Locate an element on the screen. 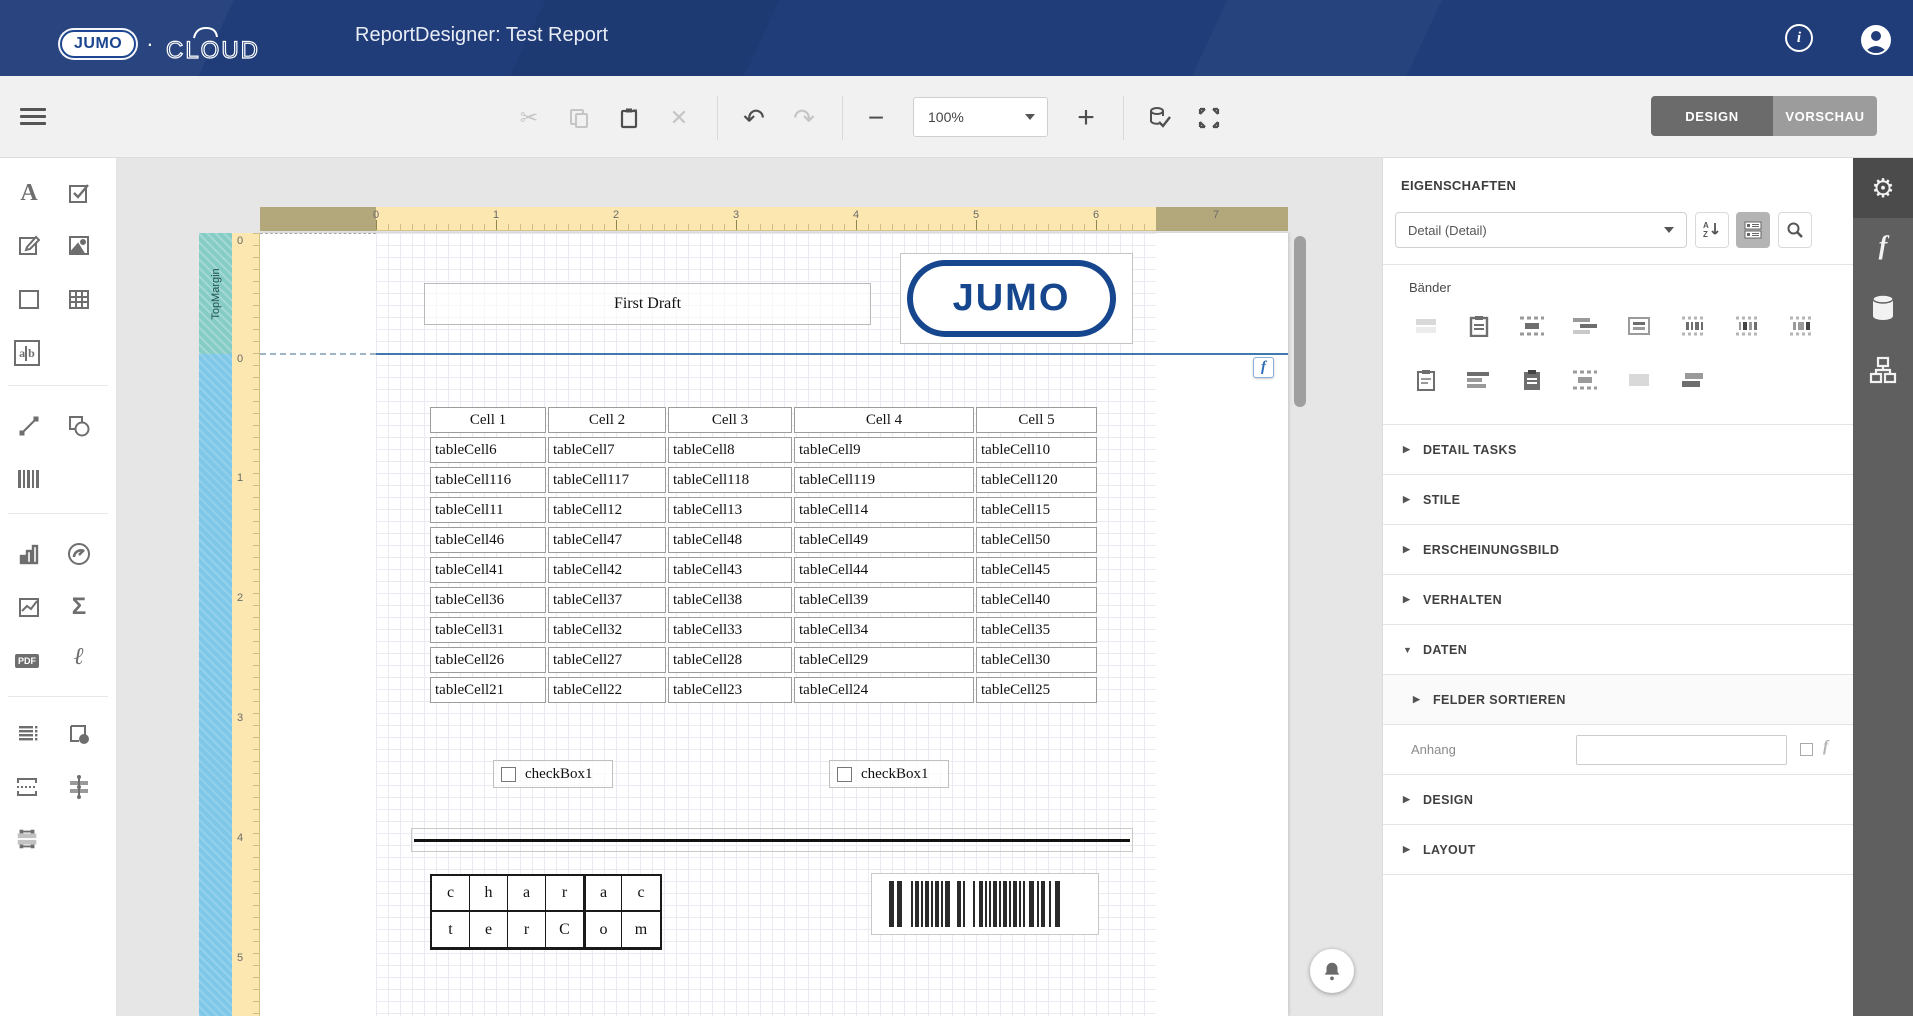 Image resolution: width=1913 pixels, height=1016 pixels. table-cell: tableCell117 is located at coordinates (607, 480).